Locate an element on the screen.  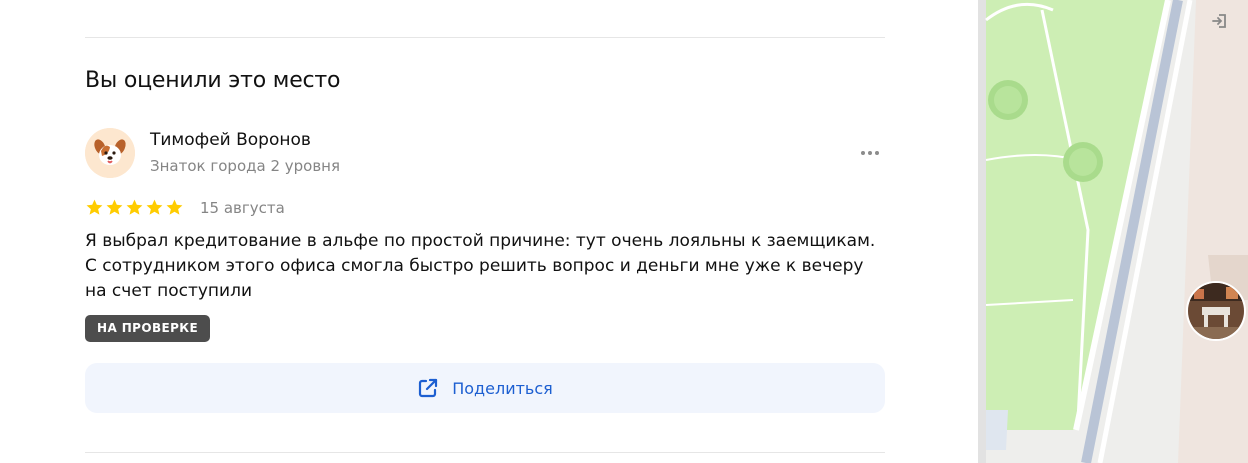
rating-stars is located at coordinates (134, 207).